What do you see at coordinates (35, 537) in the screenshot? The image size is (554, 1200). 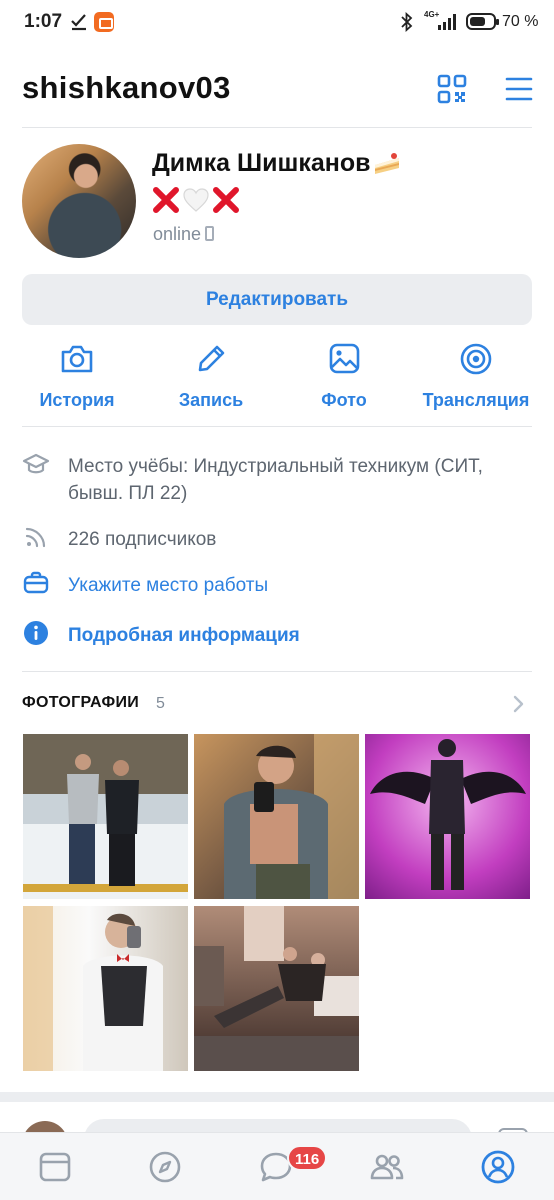 I see `followers-rss-icon` at bounding box center [35, 537].